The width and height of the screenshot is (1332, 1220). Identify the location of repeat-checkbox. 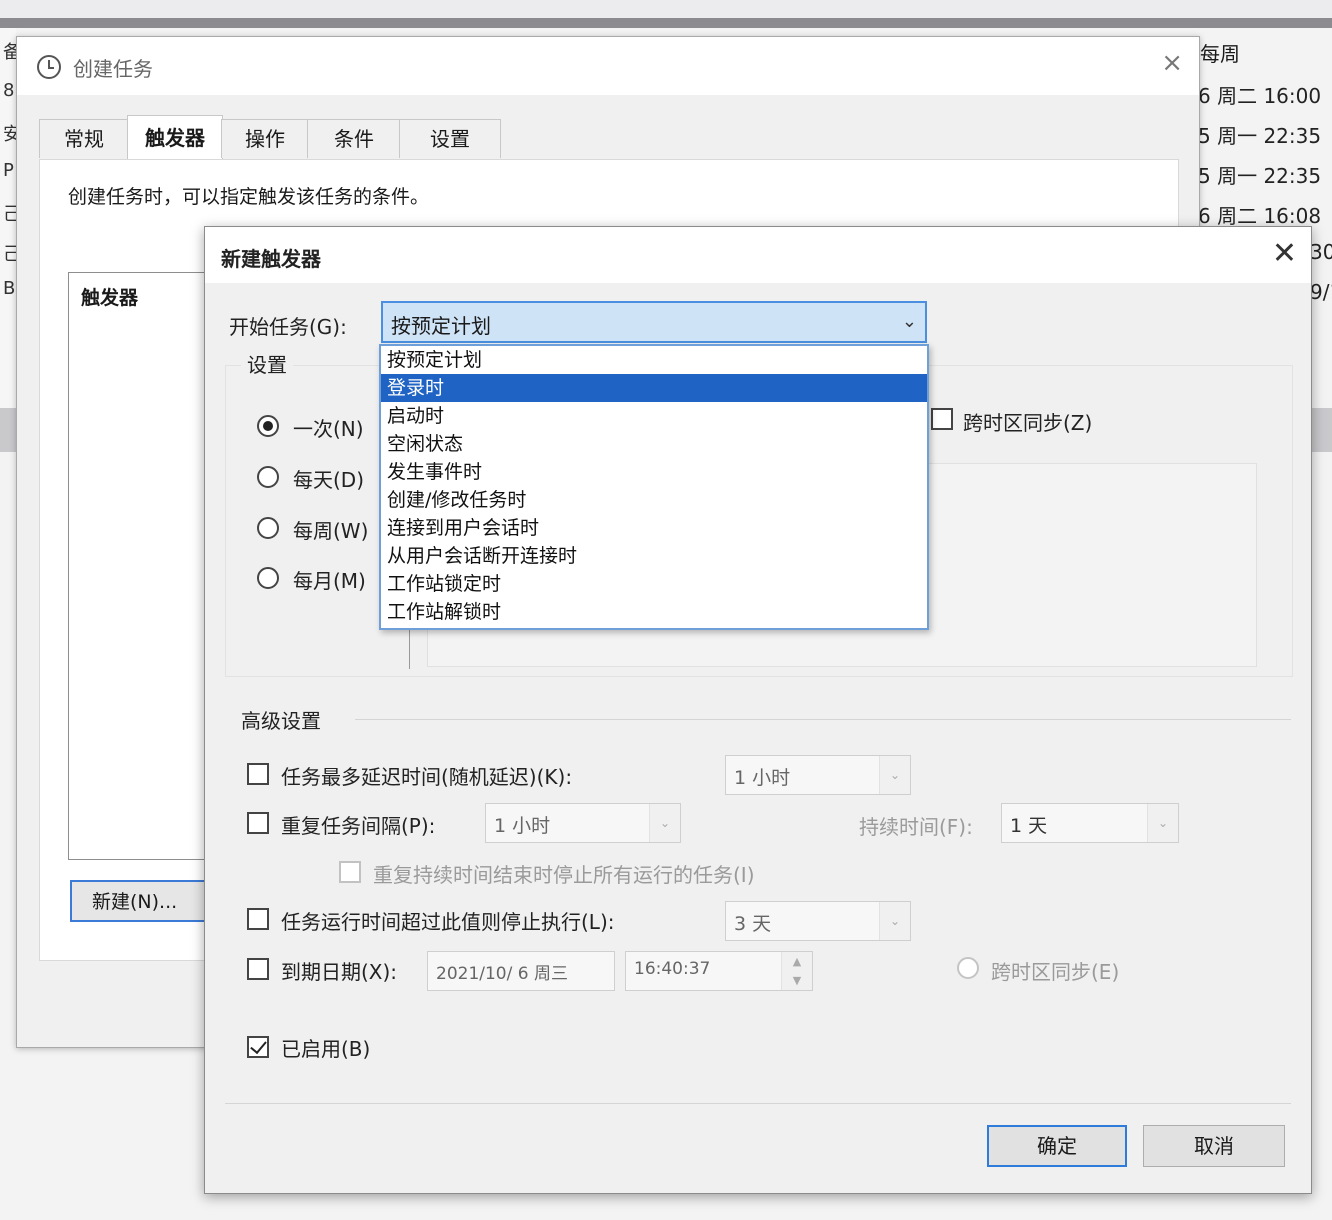
(258, 823).